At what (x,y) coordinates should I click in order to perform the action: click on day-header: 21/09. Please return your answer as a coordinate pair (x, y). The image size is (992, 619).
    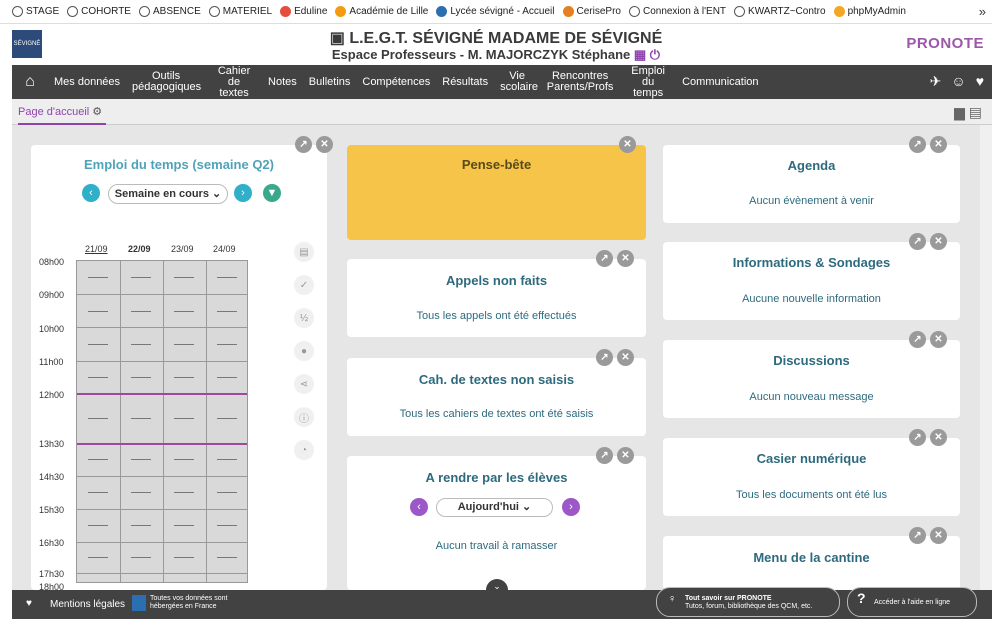
    Looking at the image, I should click on (96, 249).